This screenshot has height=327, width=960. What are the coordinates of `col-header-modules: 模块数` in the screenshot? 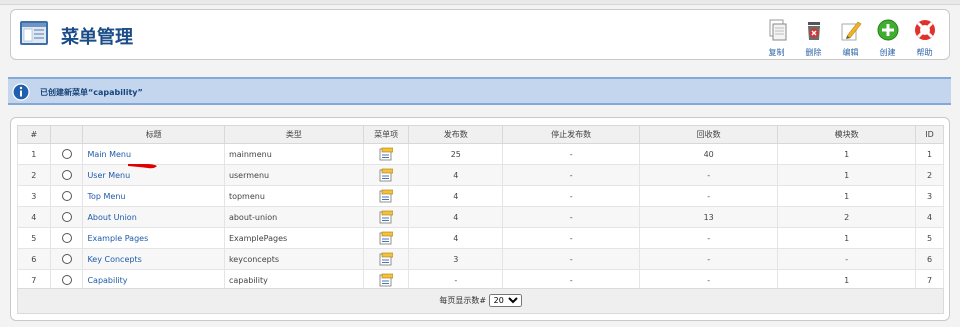 It's located at (847, 134).